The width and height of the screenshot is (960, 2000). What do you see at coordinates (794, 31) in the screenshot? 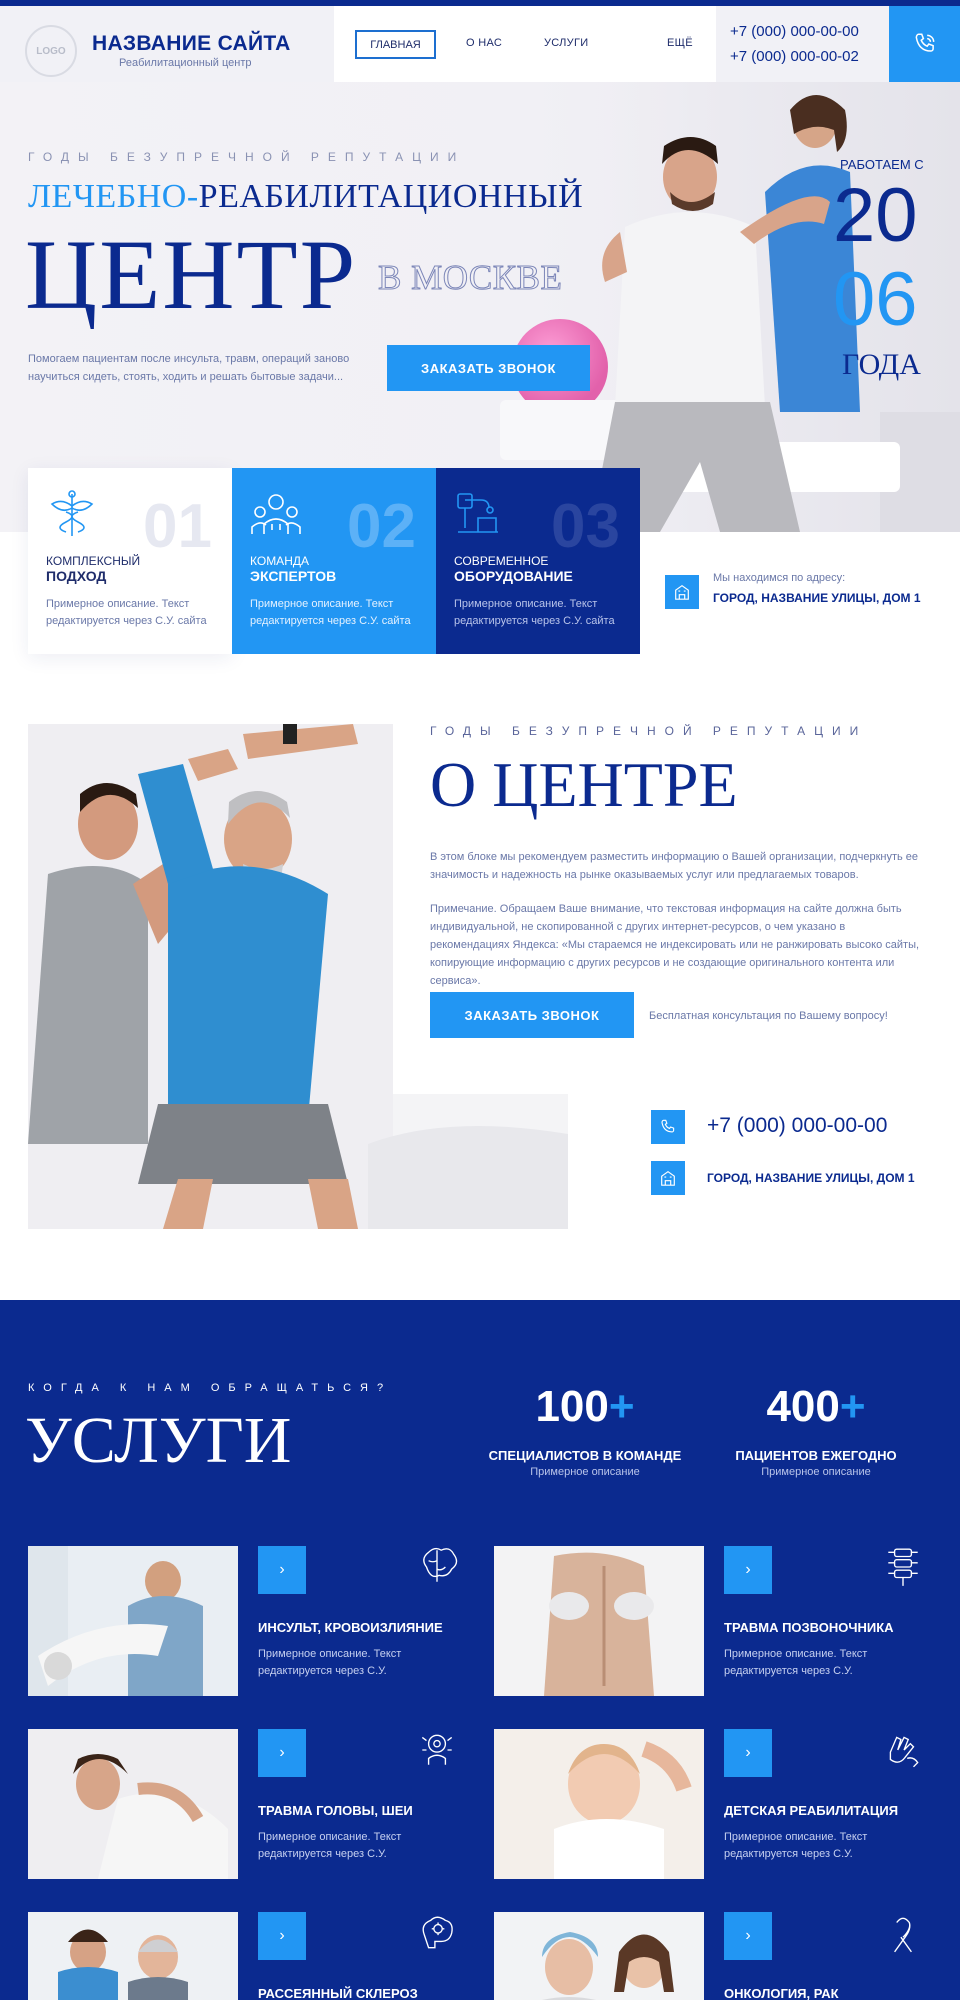
I see `header-phone-1: +7 (000) 000-00-00` at bounding box center [794, 31].